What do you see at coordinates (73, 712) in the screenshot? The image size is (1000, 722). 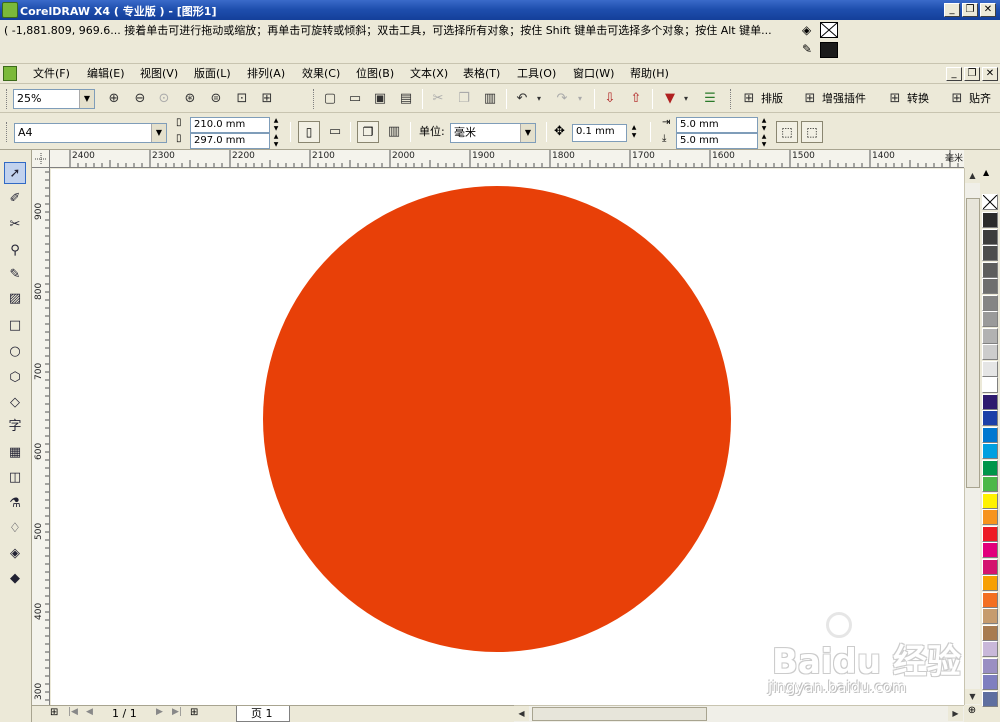 I see `first-page-icon: |◀` at bounding box center [73, 712].